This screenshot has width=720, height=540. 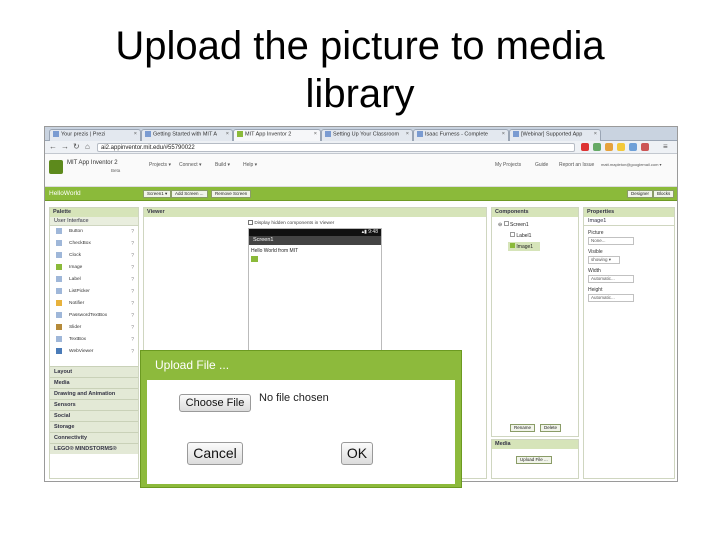 What do you see at coordinates (665, 147) in the screenshot?
I see `menu-icon: ≡` at bounding box center [665, 147].